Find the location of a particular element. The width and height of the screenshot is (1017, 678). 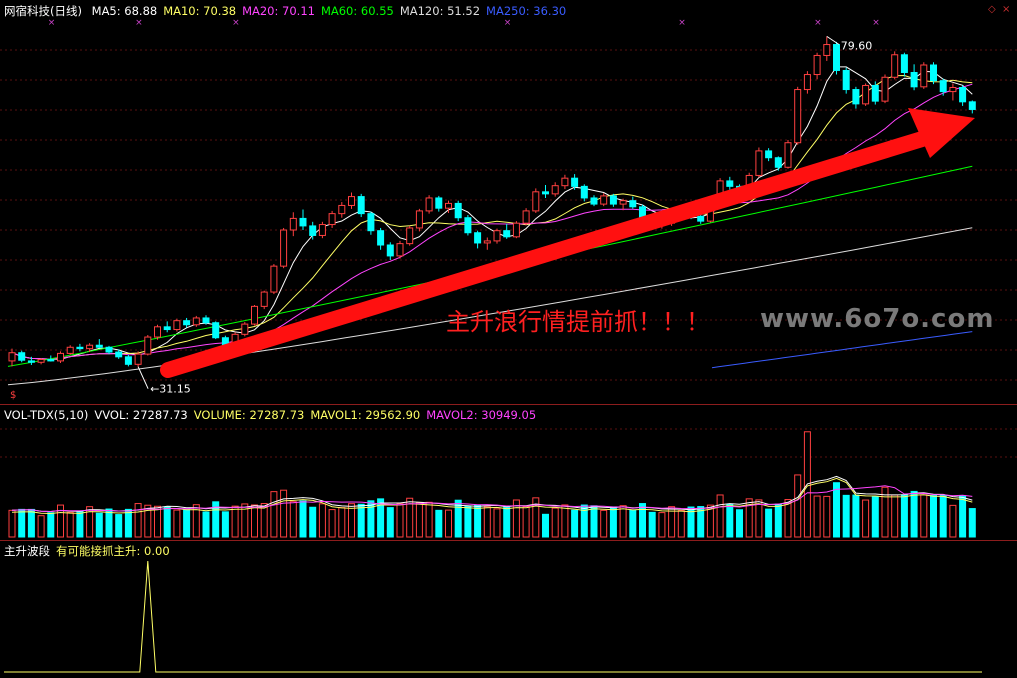

high-marker is located at coordinates (833, 40).